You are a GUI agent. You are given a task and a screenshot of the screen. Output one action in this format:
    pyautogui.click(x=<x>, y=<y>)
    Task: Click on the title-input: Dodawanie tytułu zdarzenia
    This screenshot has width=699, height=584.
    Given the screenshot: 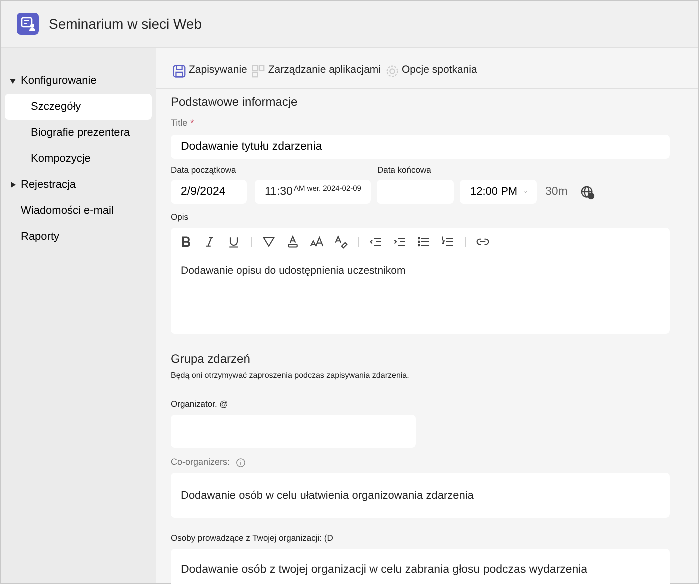 What is the action you would take?
    pyautogui.click(x=420, y=146)
    